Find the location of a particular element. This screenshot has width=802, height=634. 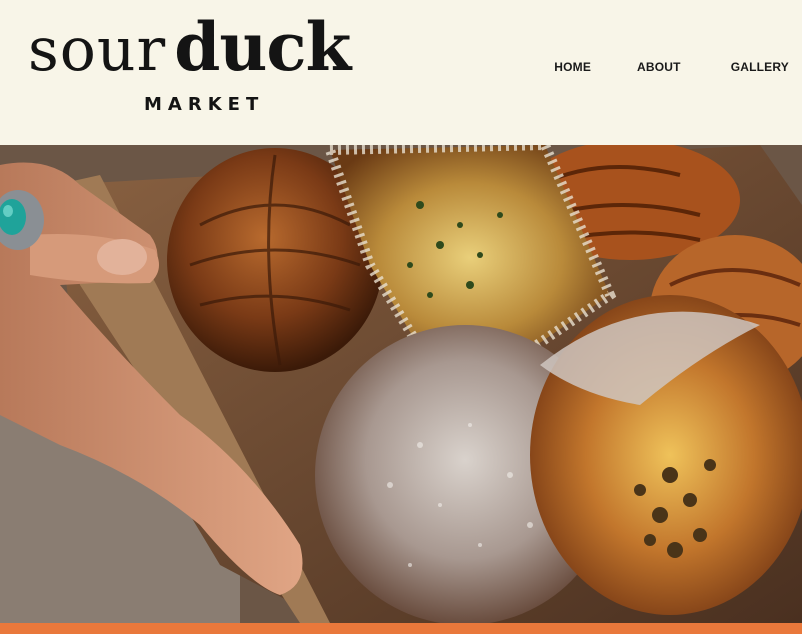

accent-band is located at coordinates (401, 628).